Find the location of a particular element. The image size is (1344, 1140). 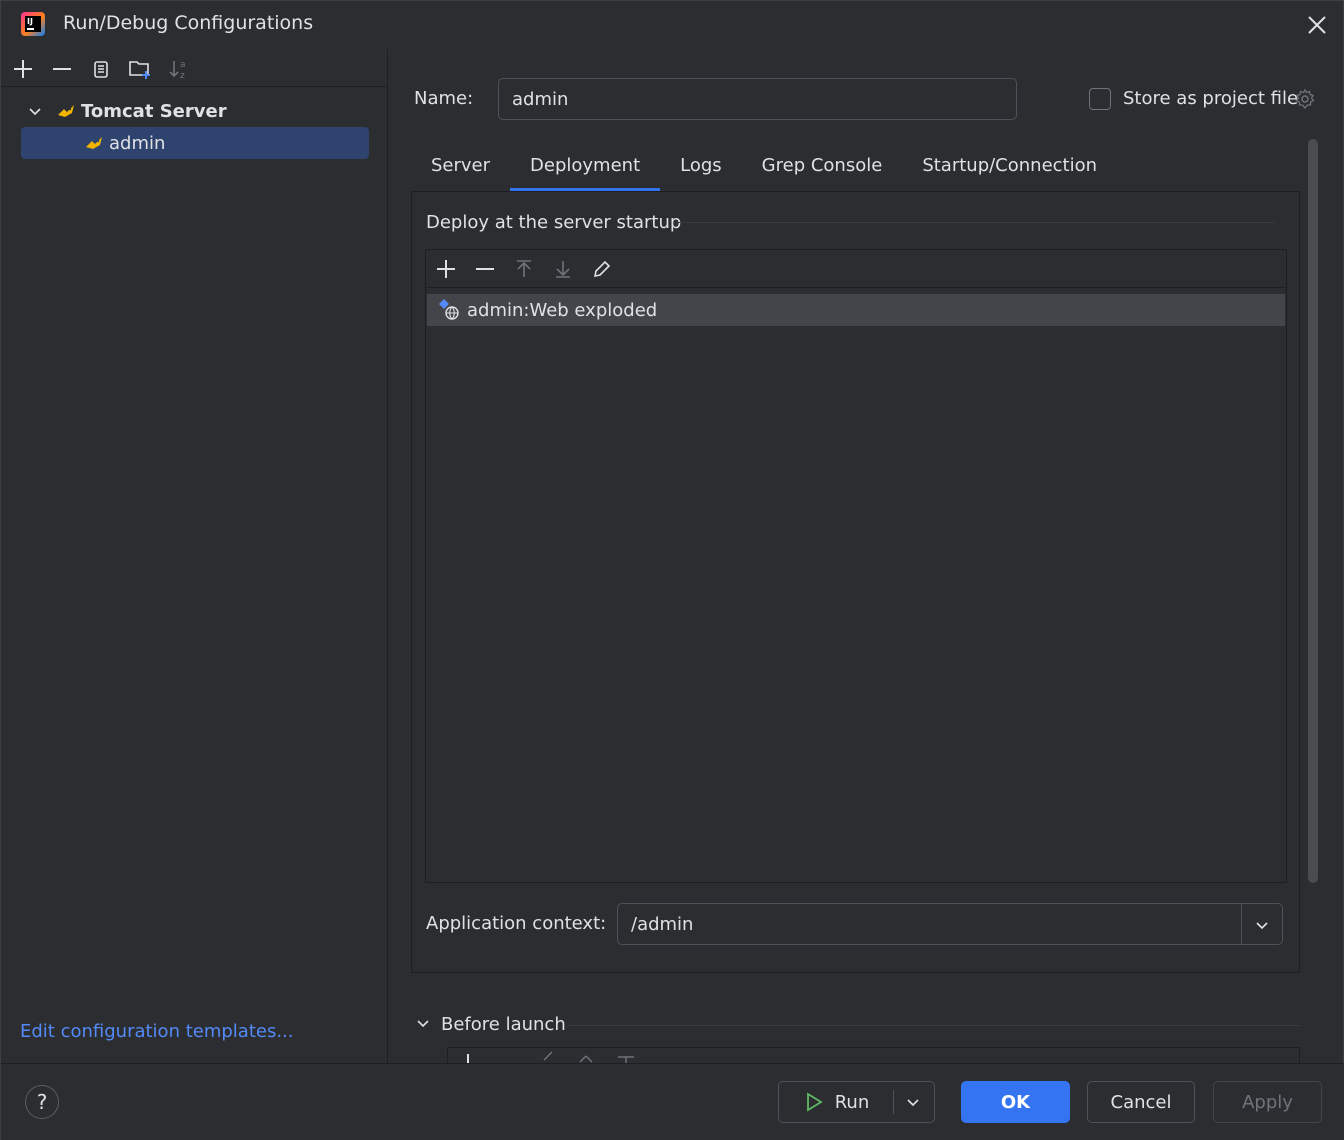

remove-artifact-button is located at coordinates (485, 269).